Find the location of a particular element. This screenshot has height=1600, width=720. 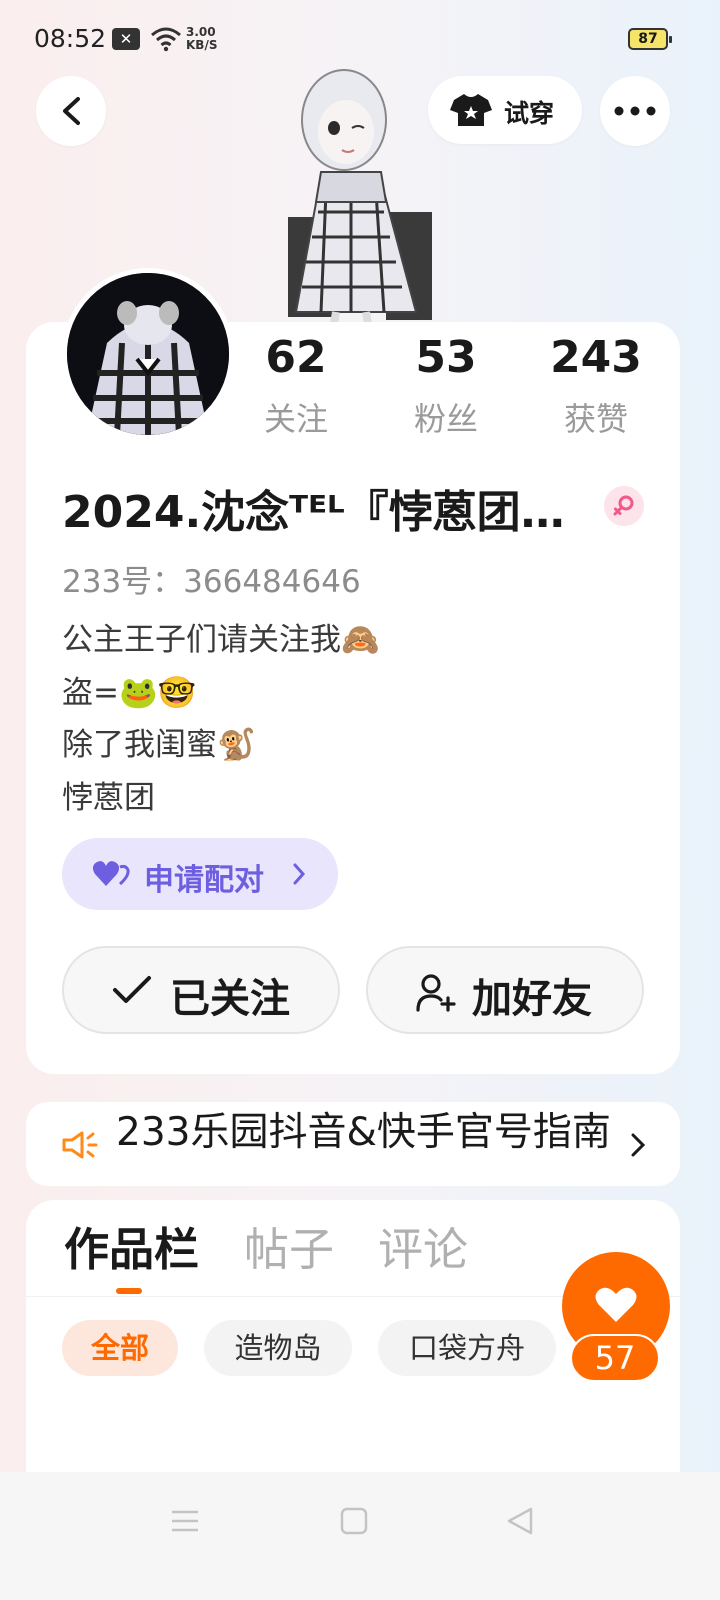

more-dots-icon is located at coordinates (635, 111).